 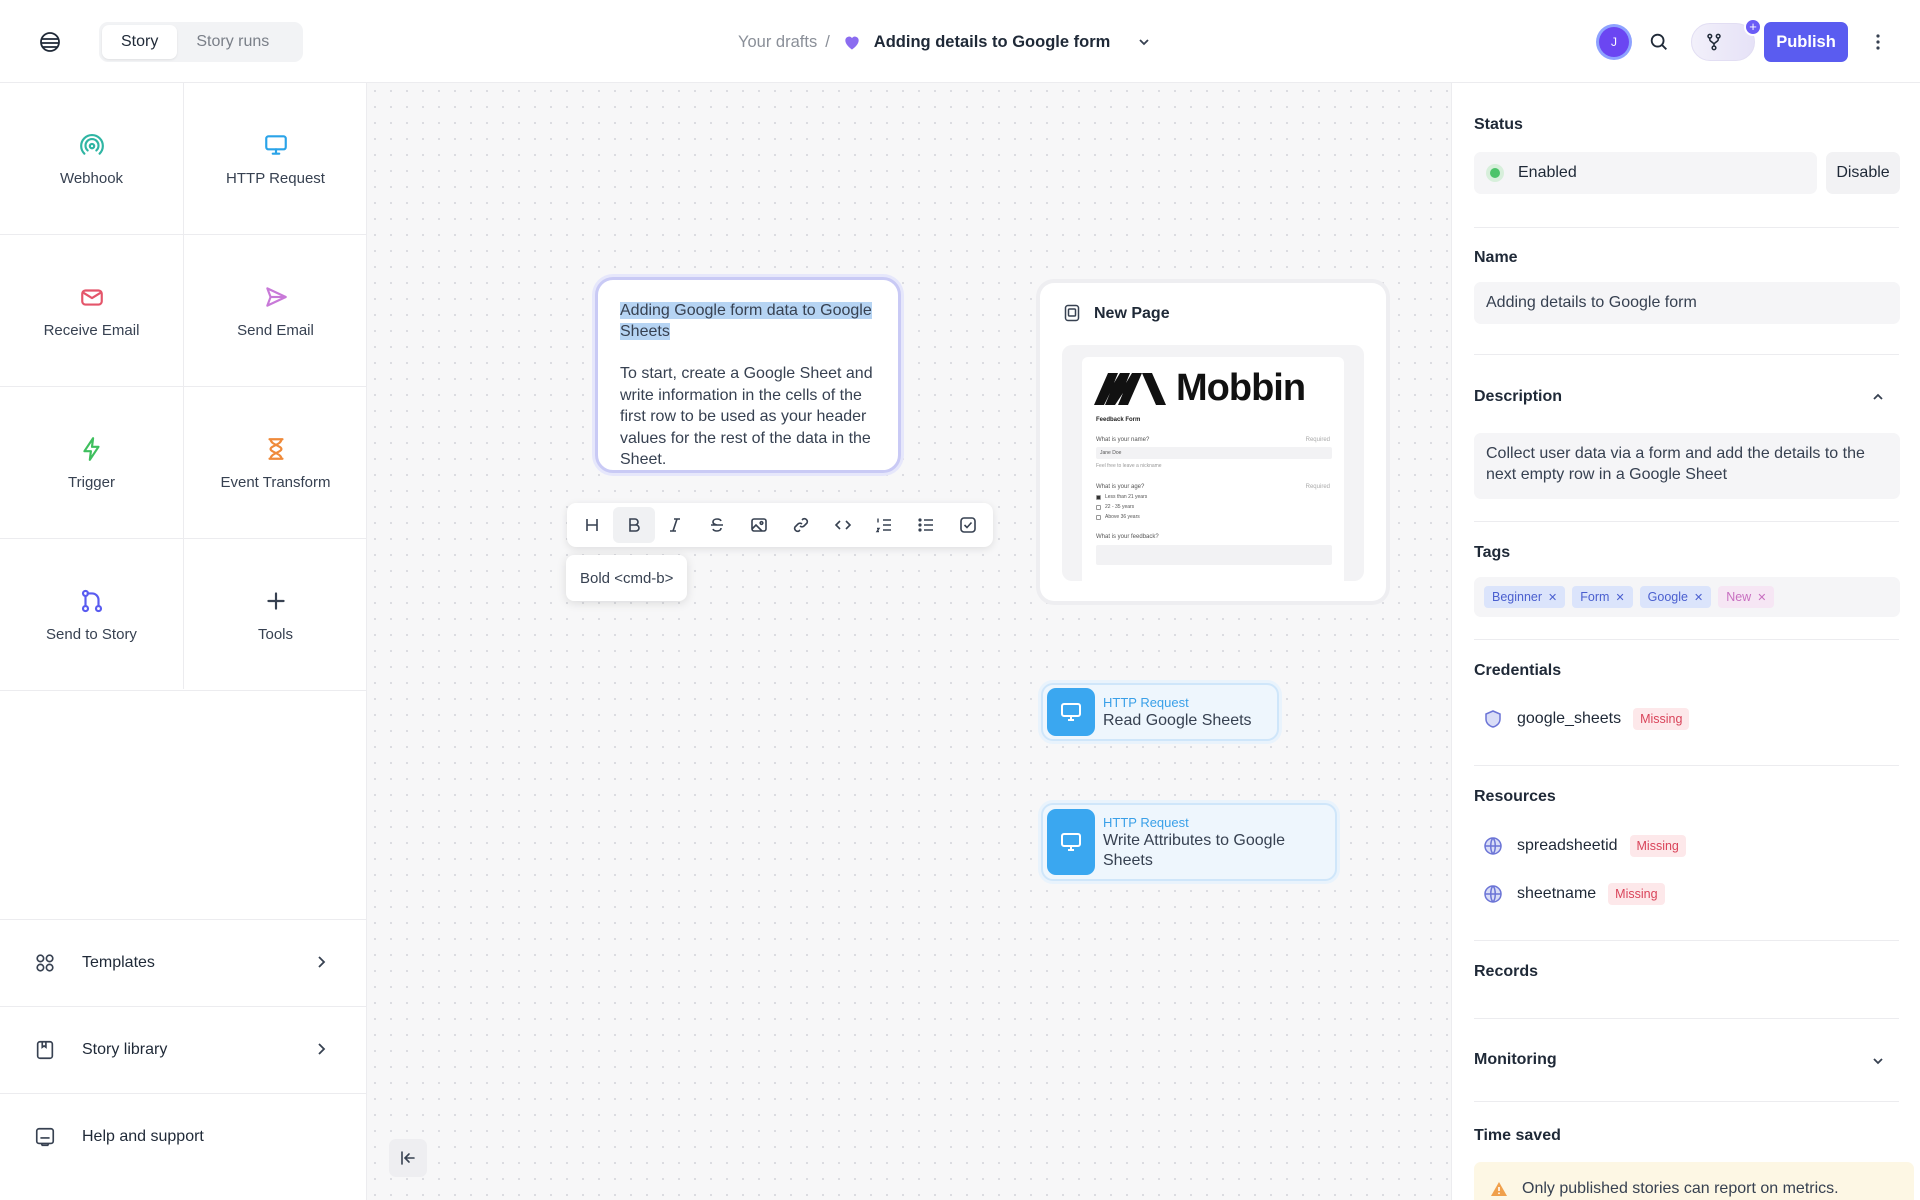 I want to click on bold-button, so click(x=633, y=525).